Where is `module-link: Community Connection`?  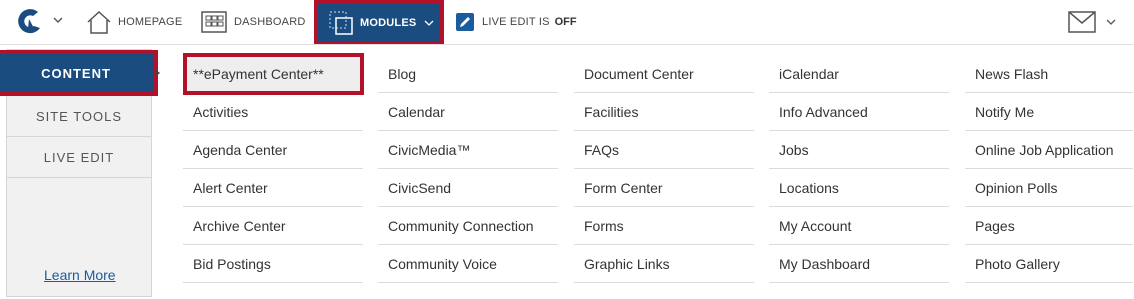
module-link: Community Connection is located at coordinates (468, 226).